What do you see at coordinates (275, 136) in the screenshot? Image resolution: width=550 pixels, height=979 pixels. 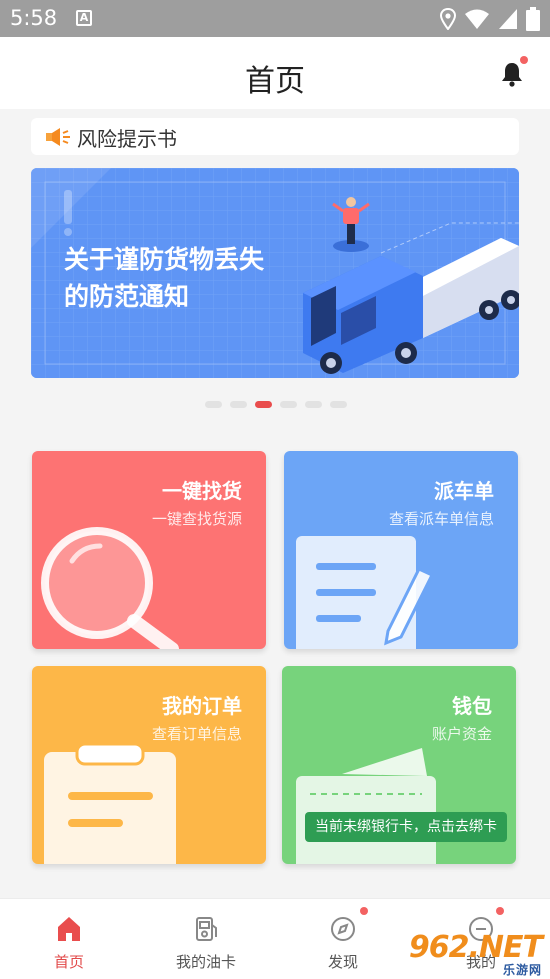 I see `risk-notice-bar: 风险提示书` at bounding box center [275, 136].